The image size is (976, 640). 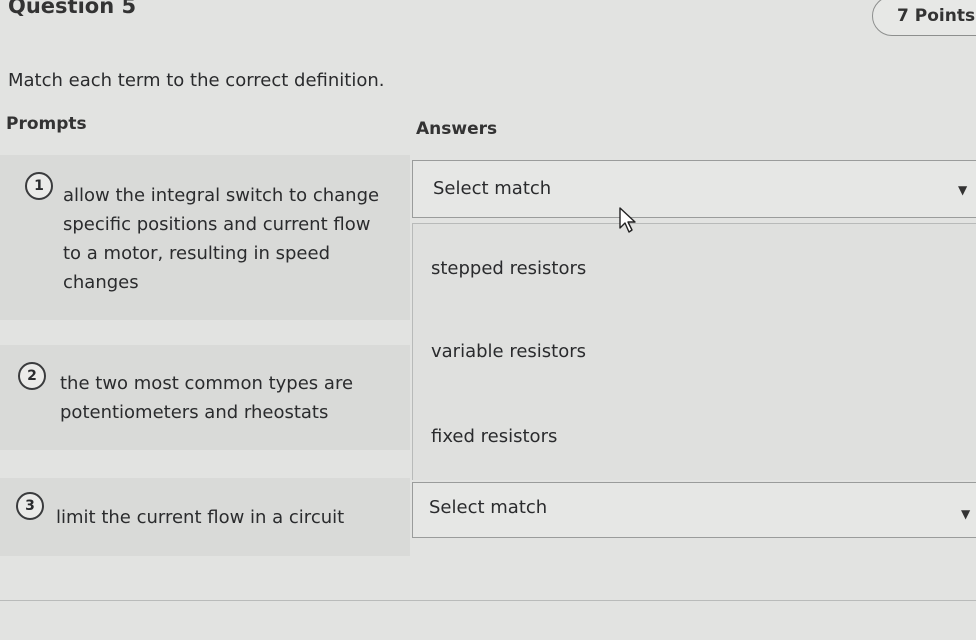 What do you see at coordinates (207, 383) in the screenshot?
I see `prompt-text-line: the two most common types are` at bounding box center [207, 383].